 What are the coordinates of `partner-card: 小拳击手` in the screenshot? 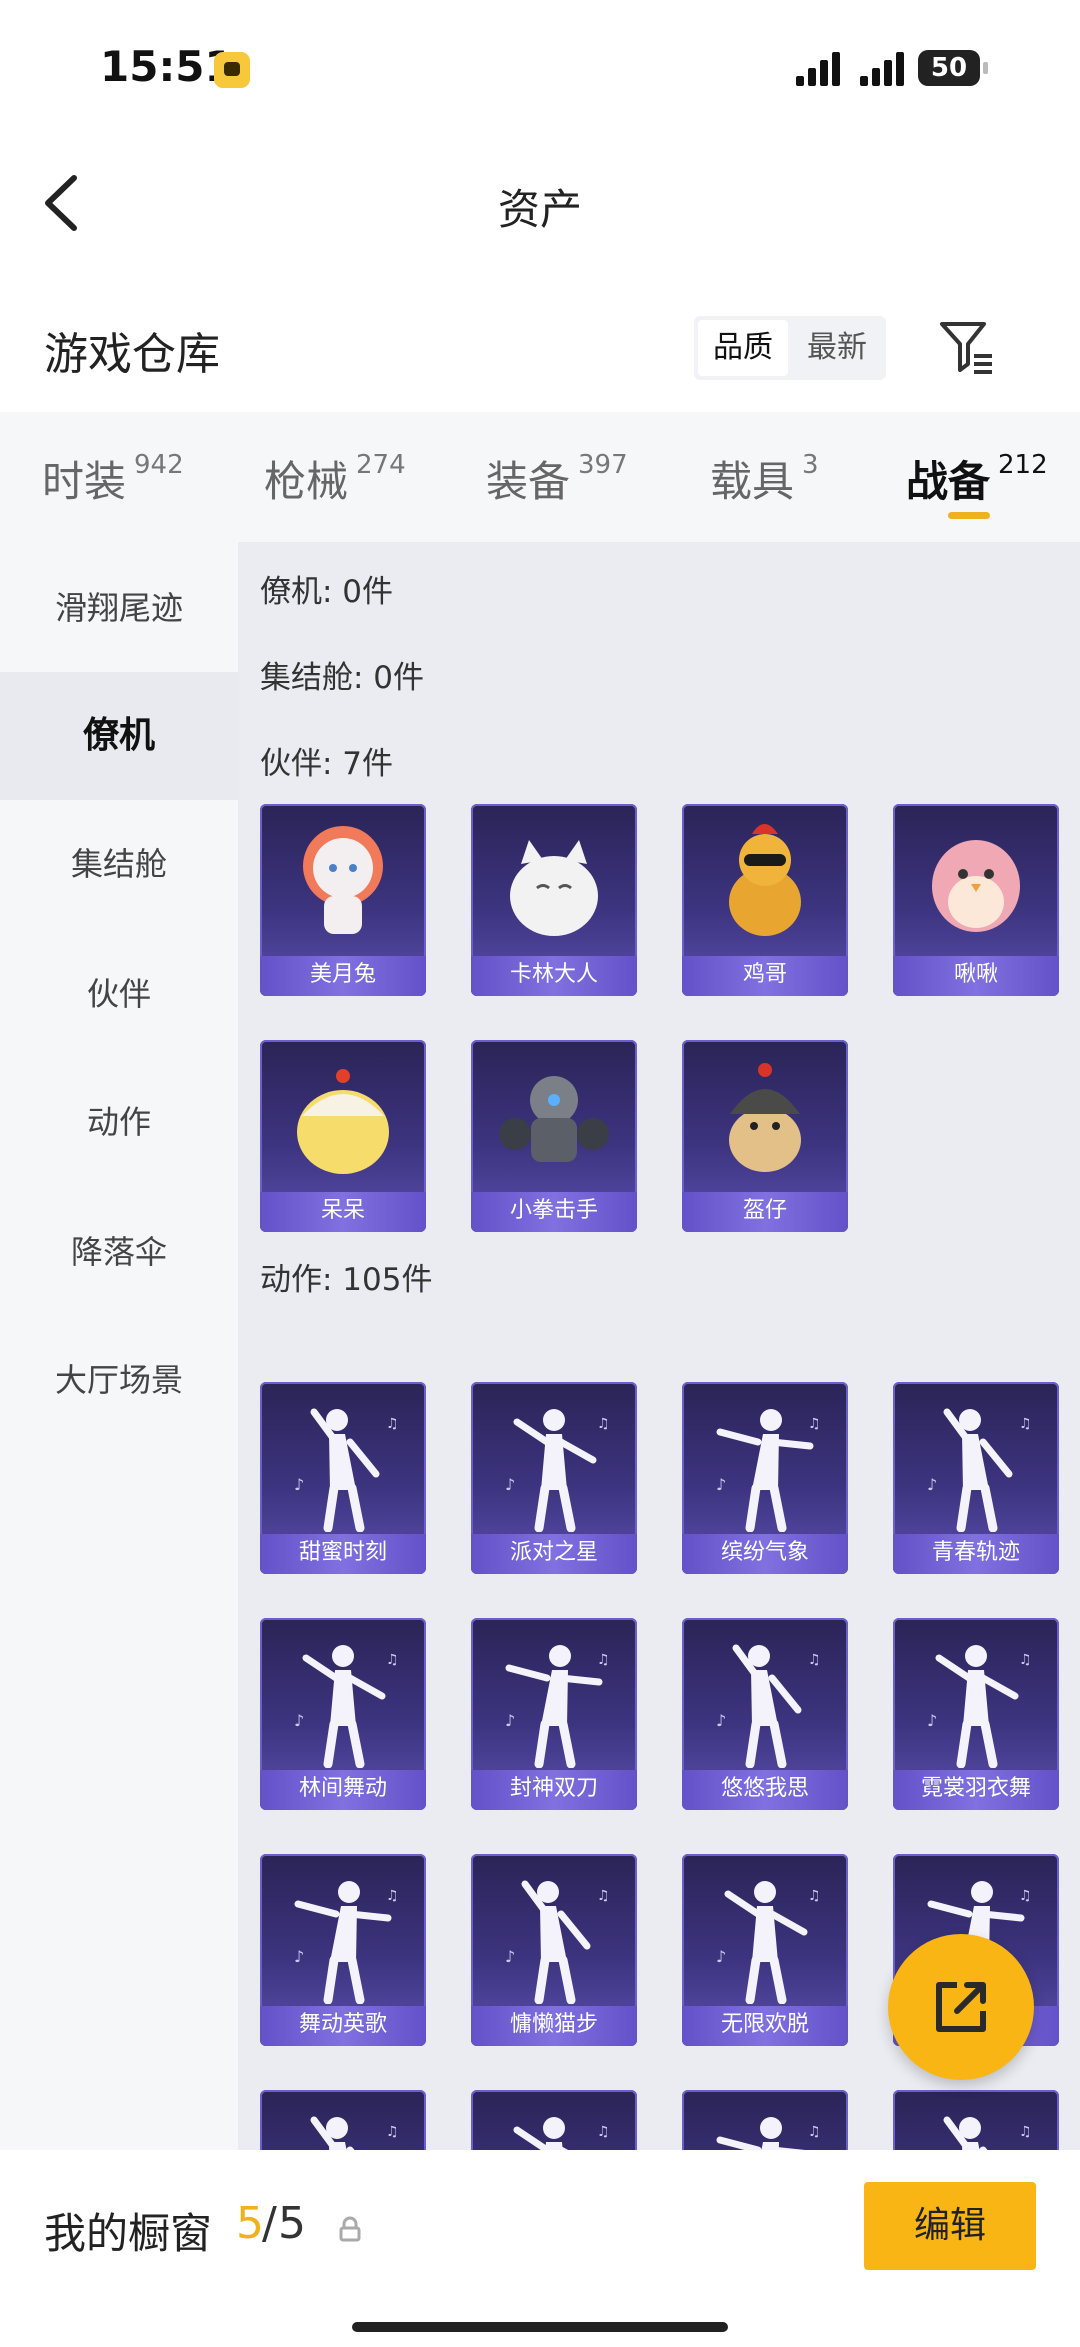 It's located at (554, 1136).